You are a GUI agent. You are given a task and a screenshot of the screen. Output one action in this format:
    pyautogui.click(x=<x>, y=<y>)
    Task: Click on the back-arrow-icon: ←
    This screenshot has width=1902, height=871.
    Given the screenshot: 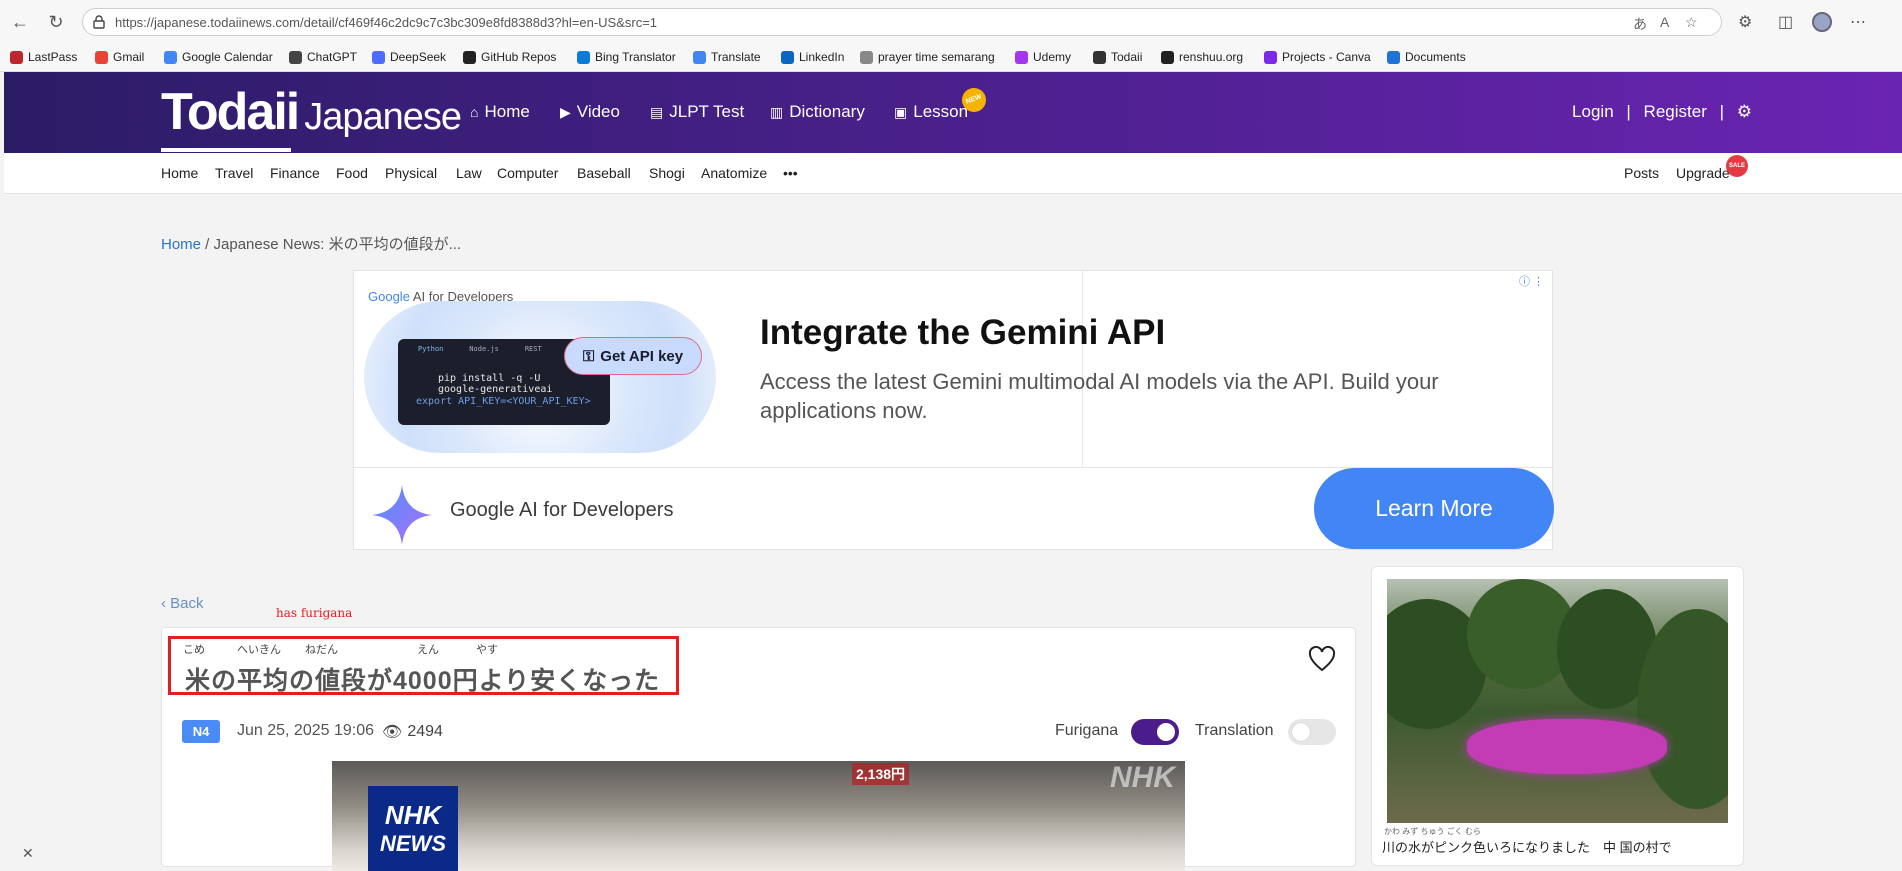 What is the action you would take?
    pyautogui.click(x=20, y=22)
    